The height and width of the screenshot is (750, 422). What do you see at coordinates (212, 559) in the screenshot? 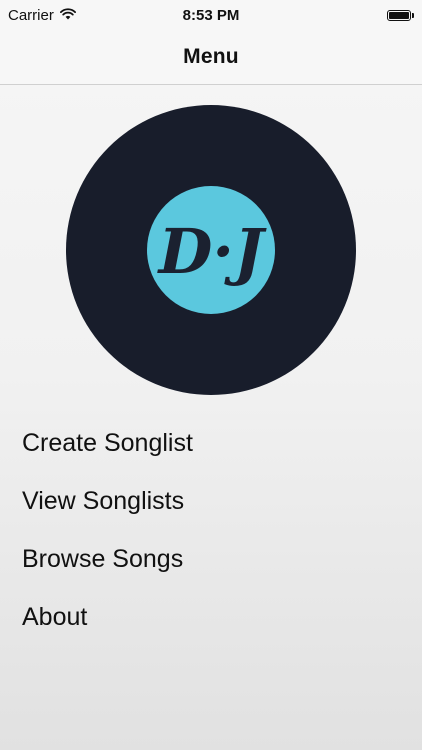
I see `menu-item-browse-songs: Browse Songs` at bounding box center [212, 559].